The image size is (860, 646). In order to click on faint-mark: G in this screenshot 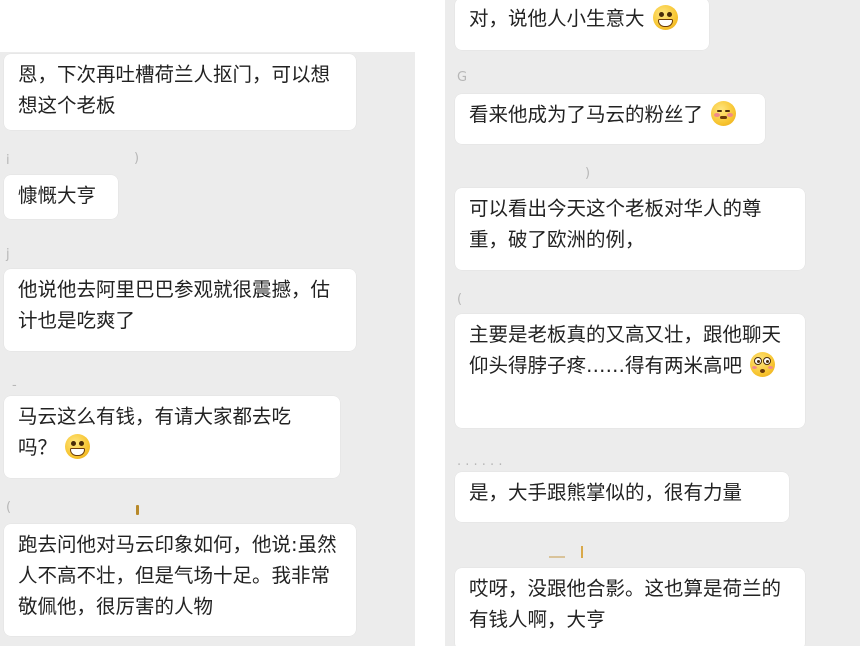, I will do `click(462, 77)`.